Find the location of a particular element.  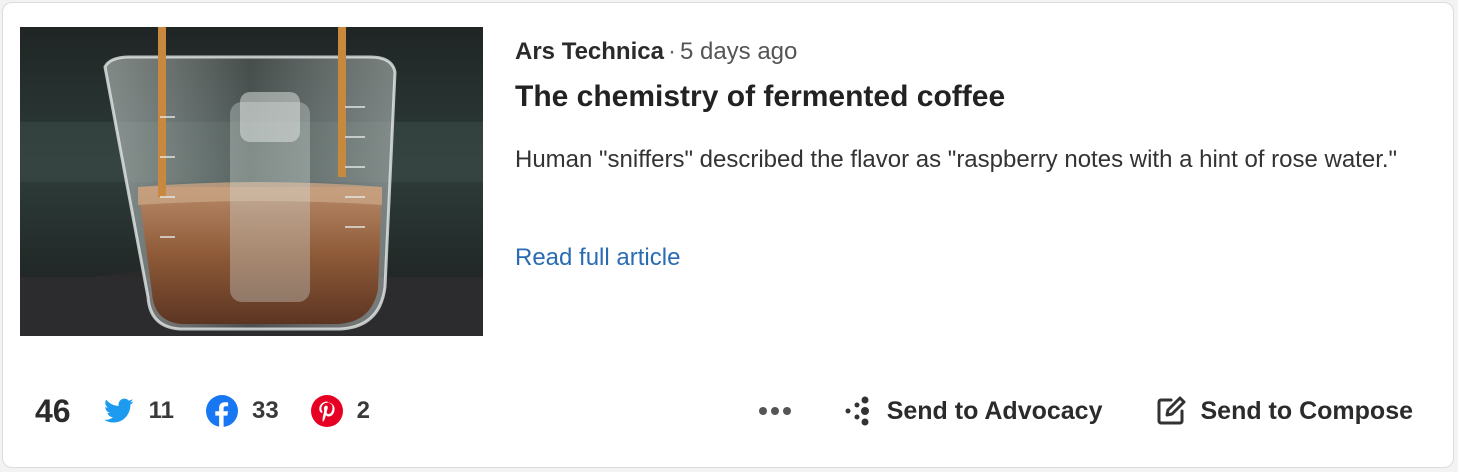

facebook-icon is located at coordinates (221, 411).